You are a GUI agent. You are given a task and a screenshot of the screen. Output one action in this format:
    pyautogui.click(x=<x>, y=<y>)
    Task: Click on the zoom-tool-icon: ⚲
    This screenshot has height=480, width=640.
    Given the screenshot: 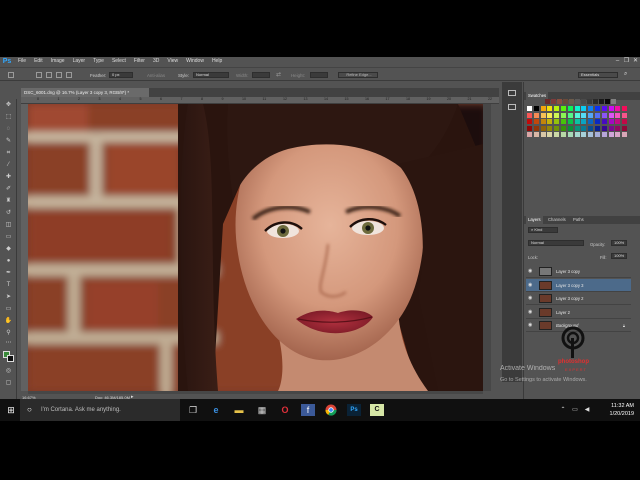 What is the action you would take?
    pyautogui.click(x=8, y=333)
    